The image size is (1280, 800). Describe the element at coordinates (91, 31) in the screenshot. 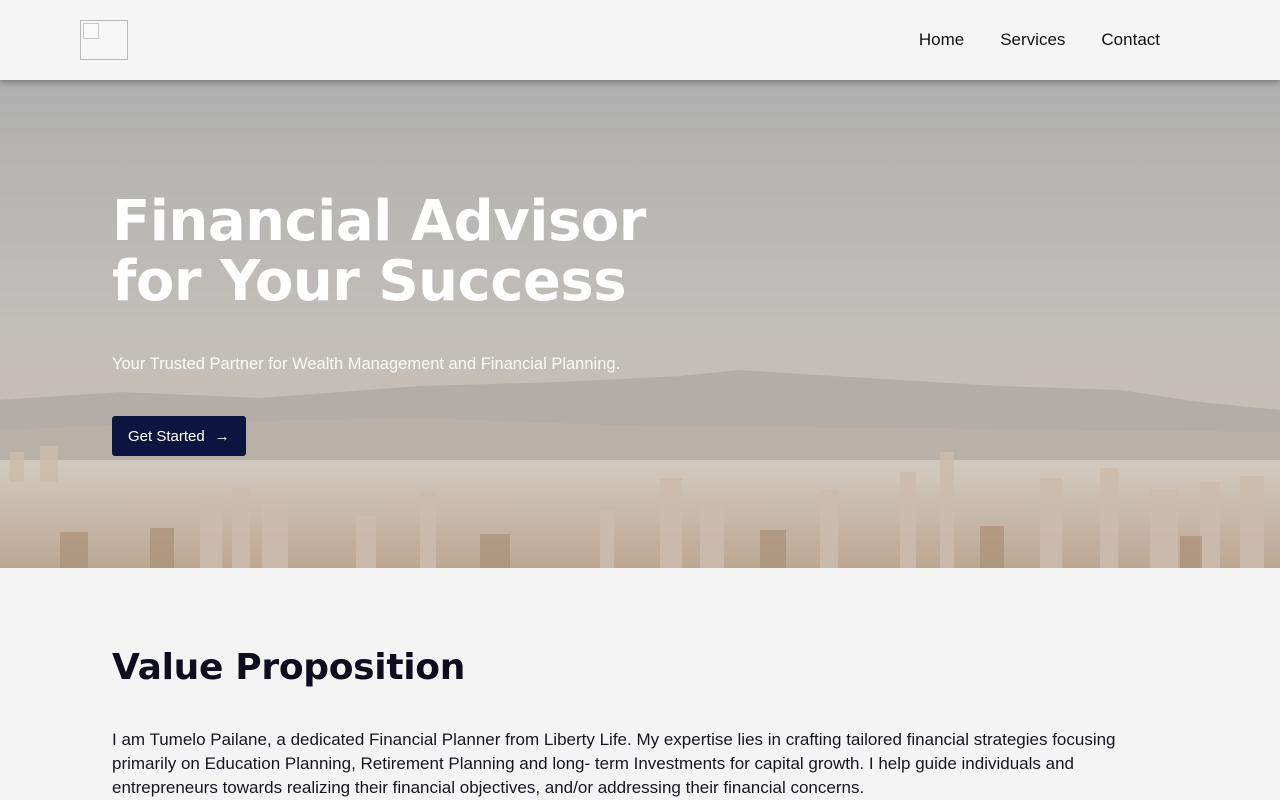

I see `broken-image-icon` at that location.